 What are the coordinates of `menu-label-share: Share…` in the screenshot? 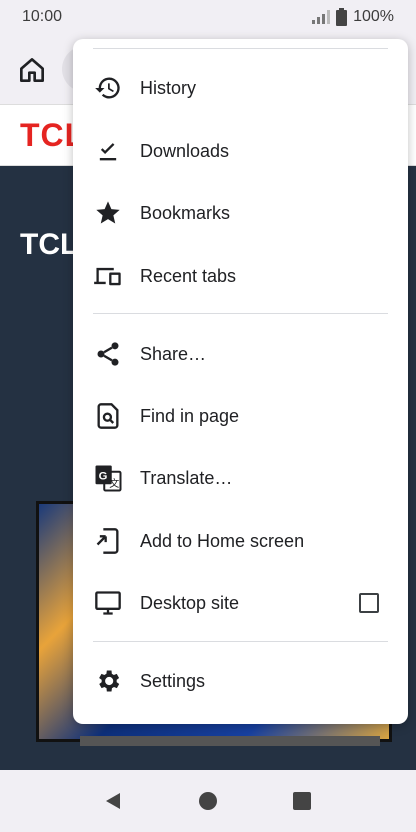 It's located at (173, 353).